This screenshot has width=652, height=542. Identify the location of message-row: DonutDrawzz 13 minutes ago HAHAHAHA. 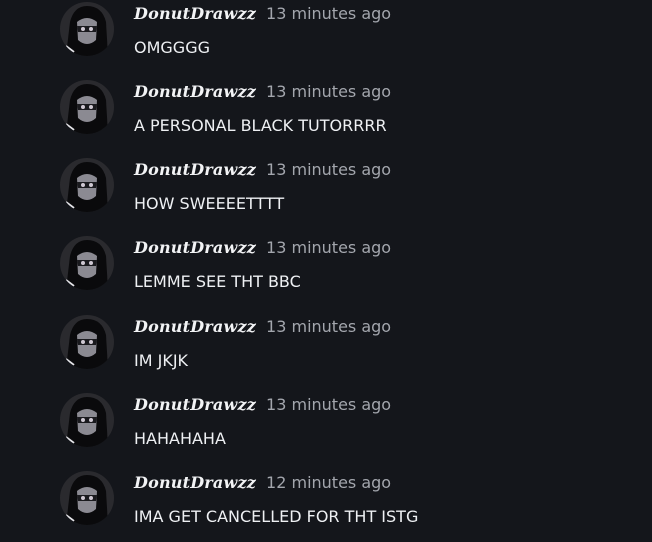
(326, 433).